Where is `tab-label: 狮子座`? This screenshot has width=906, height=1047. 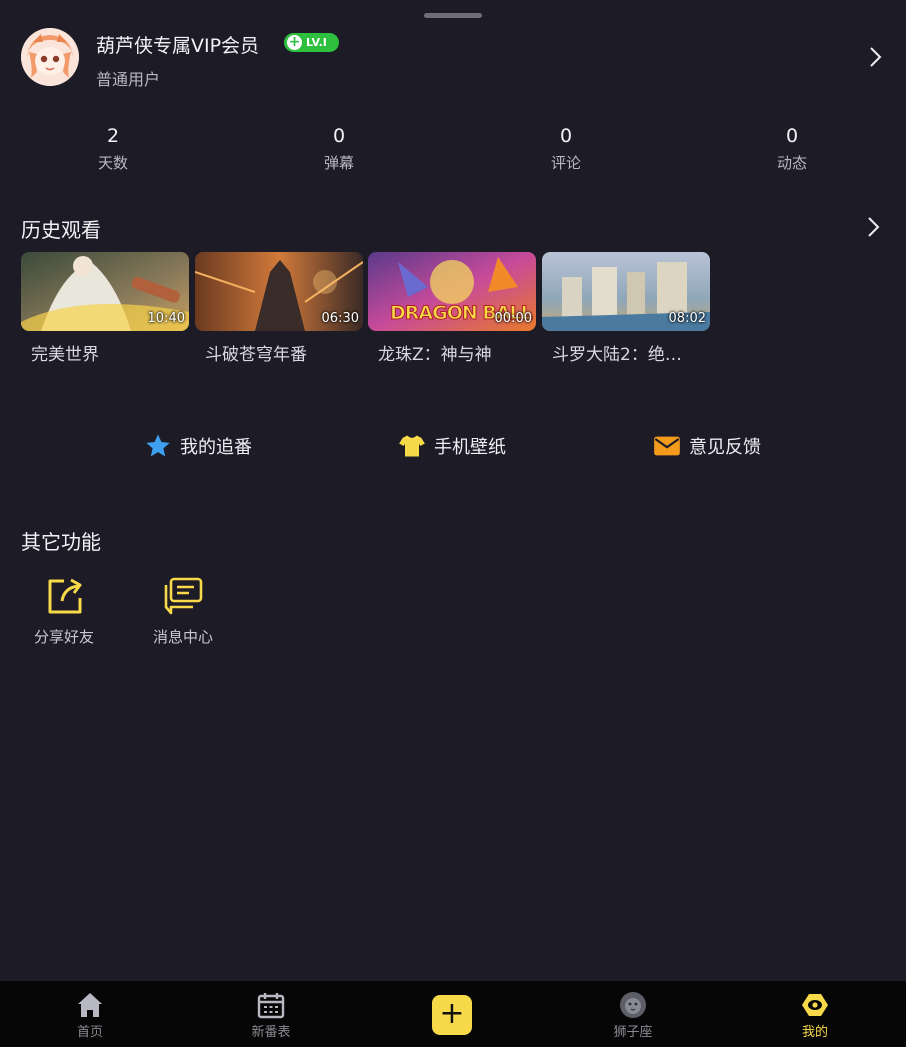
tab-label: 狮子座 is located at coordinates (633, 1032).